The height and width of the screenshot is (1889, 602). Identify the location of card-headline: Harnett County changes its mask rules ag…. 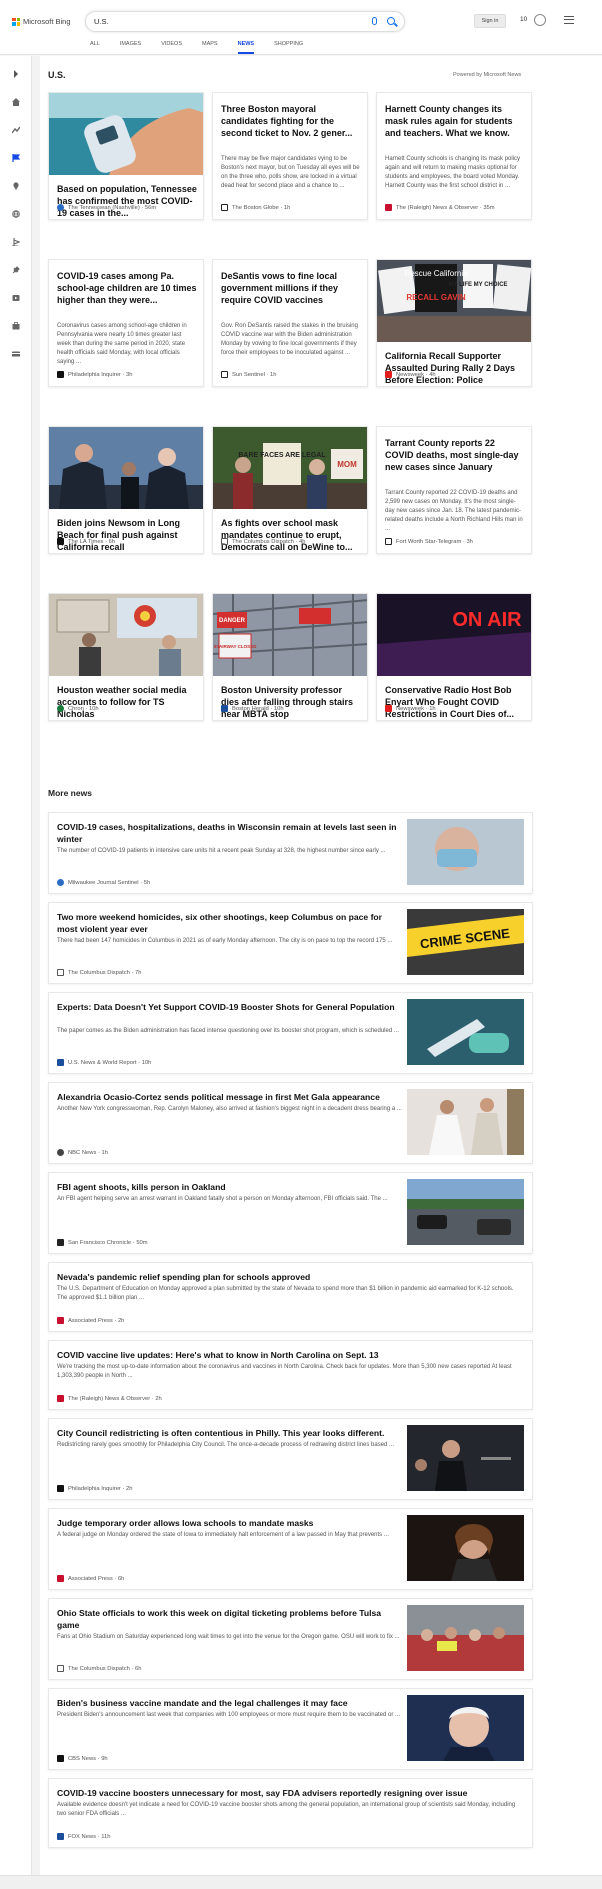
(455, 127).